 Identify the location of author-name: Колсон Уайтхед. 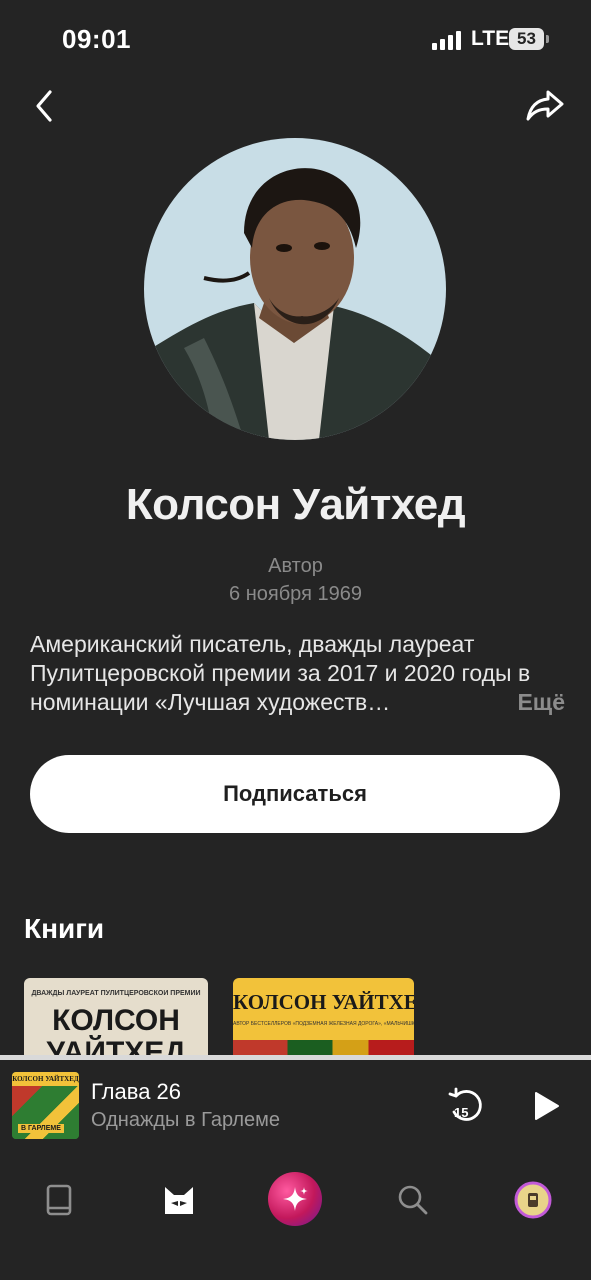
(295, 504).